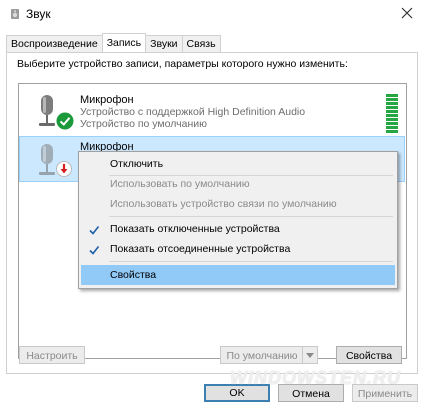  Describe the element at coordinates (195, 229) in the screenshot. I see `menu-item-label: Показать отключенные устройства` at that location.